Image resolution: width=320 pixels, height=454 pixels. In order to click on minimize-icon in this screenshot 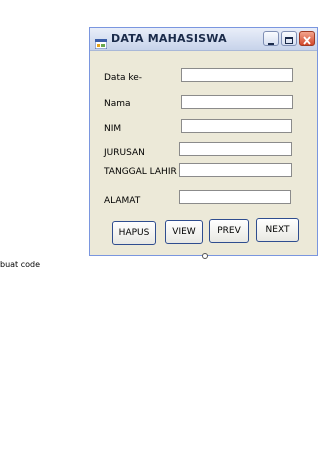, I will do `click(271, 41)`.